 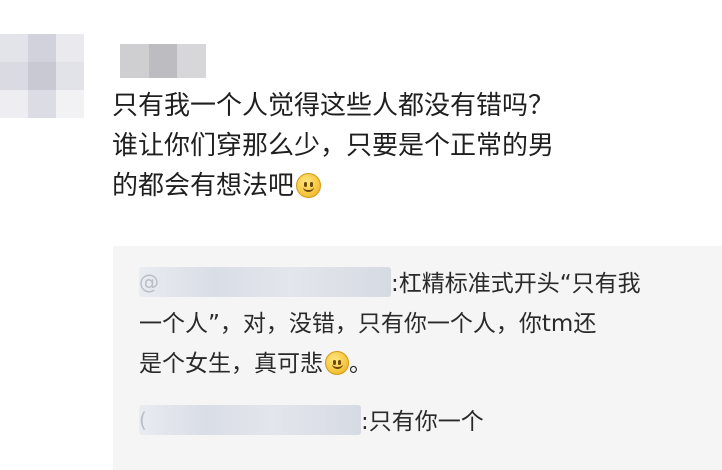 What do you see at coordinates (231, 364) in the screenshot?
I see `reply-text: 是个女生，真可悲` at bounding box center [231, 364].